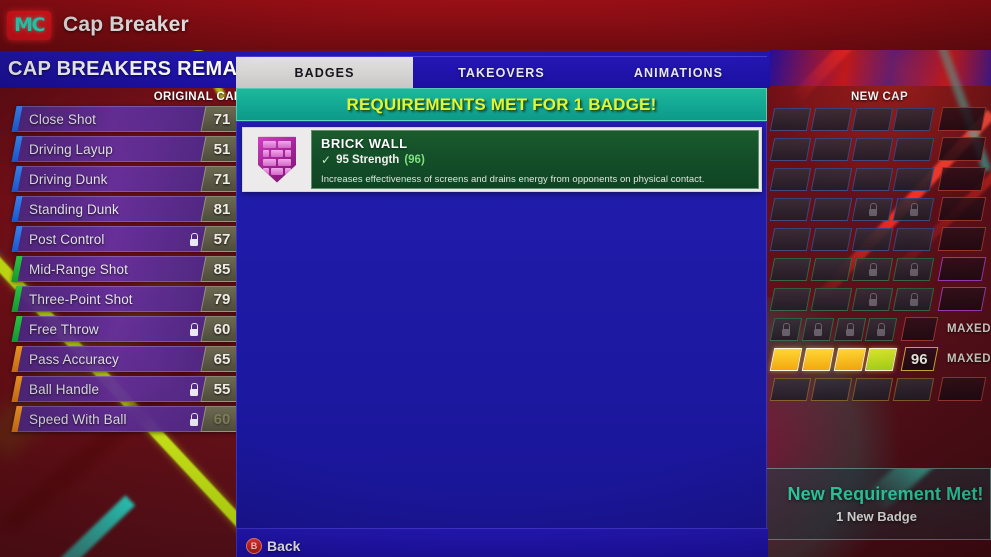  I want to click on new-cap-box: 96, so click(919, 359).